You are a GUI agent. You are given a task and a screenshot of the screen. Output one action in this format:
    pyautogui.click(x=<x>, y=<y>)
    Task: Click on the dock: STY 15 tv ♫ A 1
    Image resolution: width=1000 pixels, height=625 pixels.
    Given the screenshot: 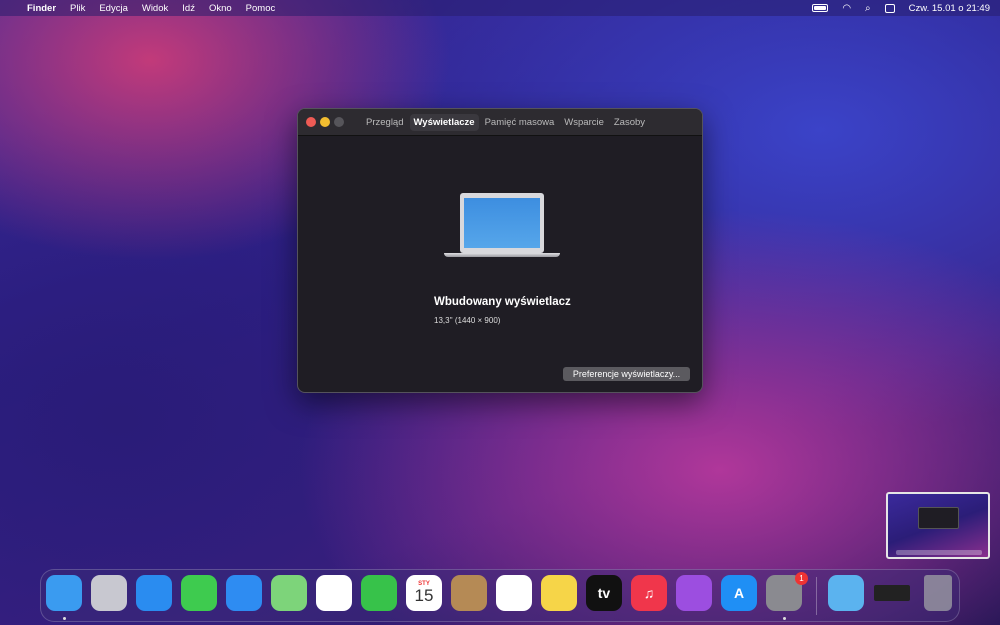 What is the action you would take?
    pyautogui.click(x=500, y=595)
    